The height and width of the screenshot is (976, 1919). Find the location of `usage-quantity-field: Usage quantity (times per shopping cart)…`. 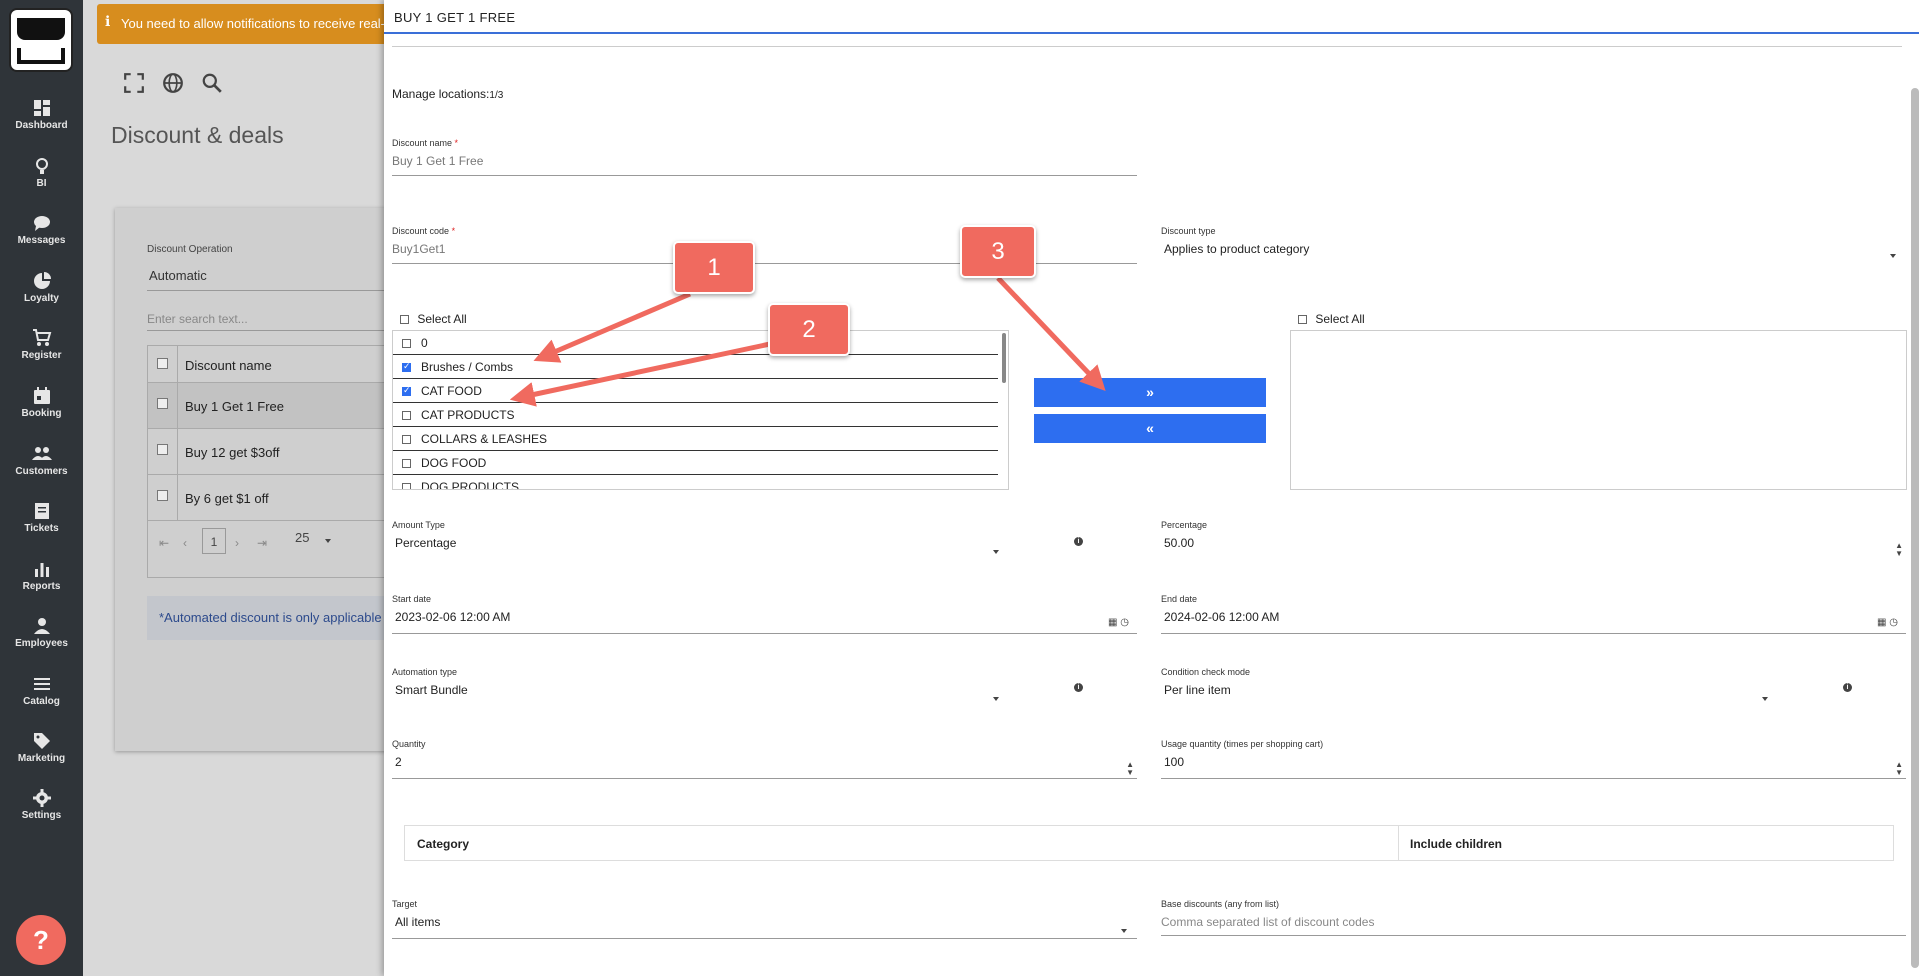

usage-quantity-field: Usage quantity (times per shopping cart)… is located at coordinates (1533, 759).